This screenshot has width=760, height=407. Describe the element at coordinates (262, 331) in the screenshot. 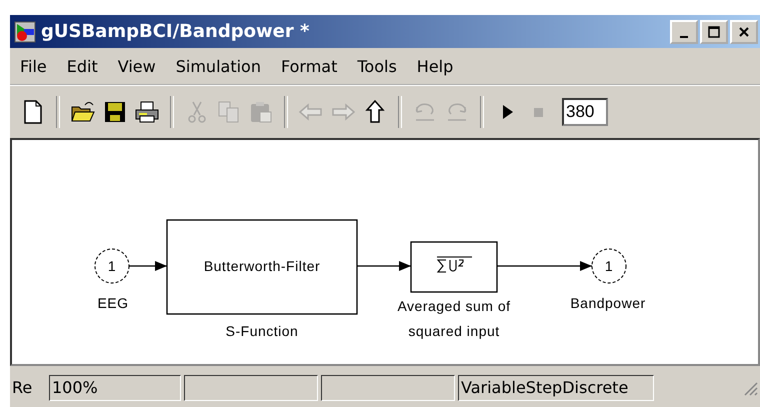

I see `block-label: S-Function` at that location.